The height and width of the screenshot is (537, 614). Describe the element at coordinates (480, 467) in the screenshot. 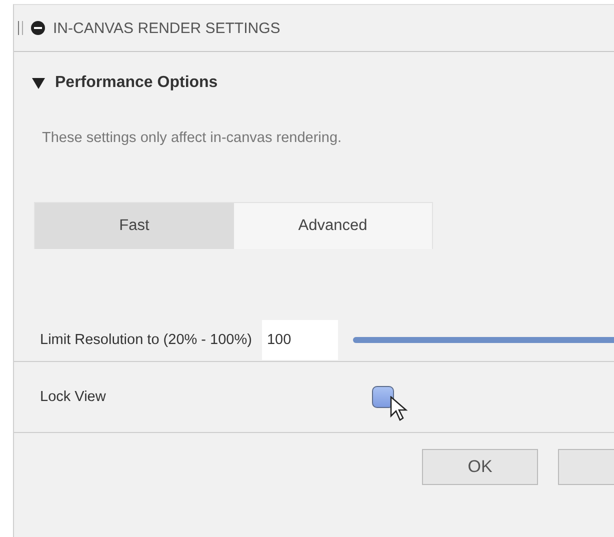

I see `ok-button: OK` at that location.